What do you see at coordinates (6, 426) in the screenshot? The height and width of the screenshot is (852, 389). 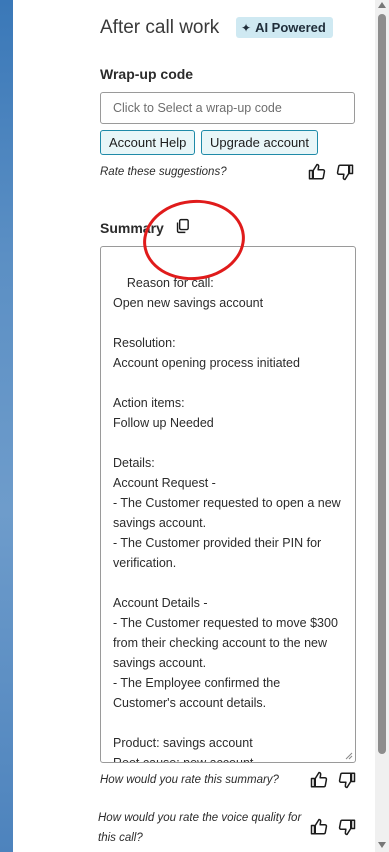 I see `left-background-strip` at bounding box center [6, 426].